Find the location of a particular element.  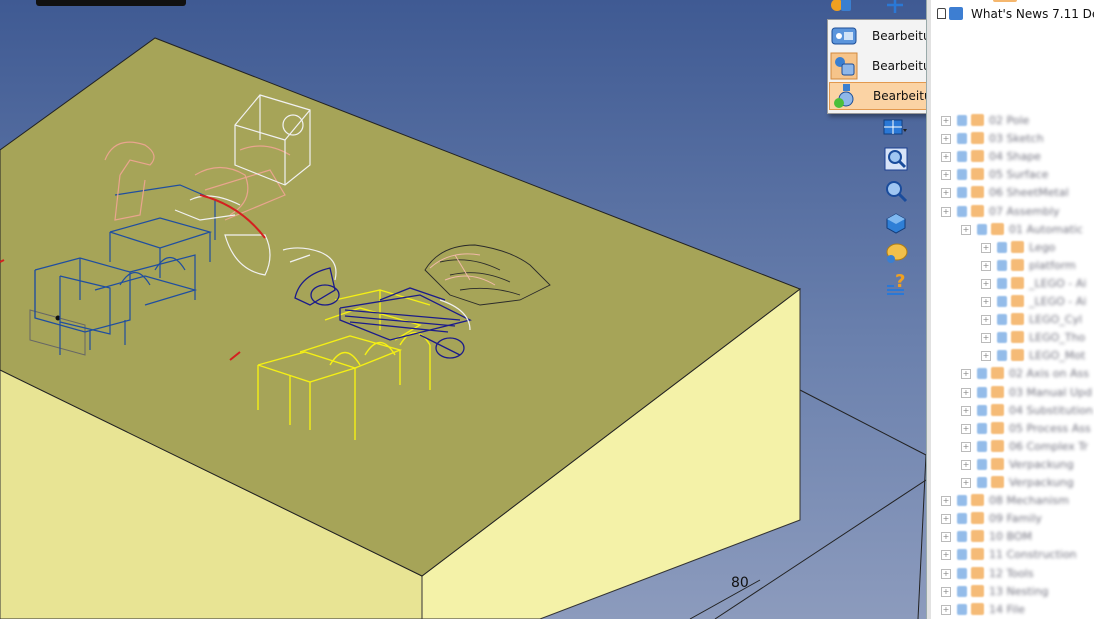

tree-item: +05 Process Ass is located at coordinates (1010, 429).